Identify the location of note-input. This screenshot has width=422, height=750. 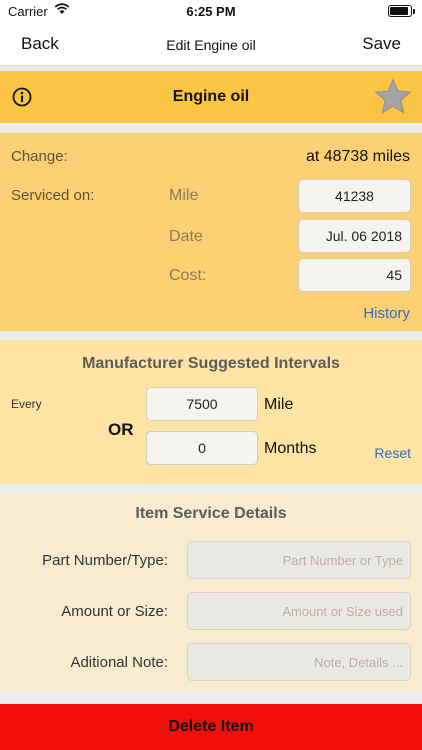
(299, 662).